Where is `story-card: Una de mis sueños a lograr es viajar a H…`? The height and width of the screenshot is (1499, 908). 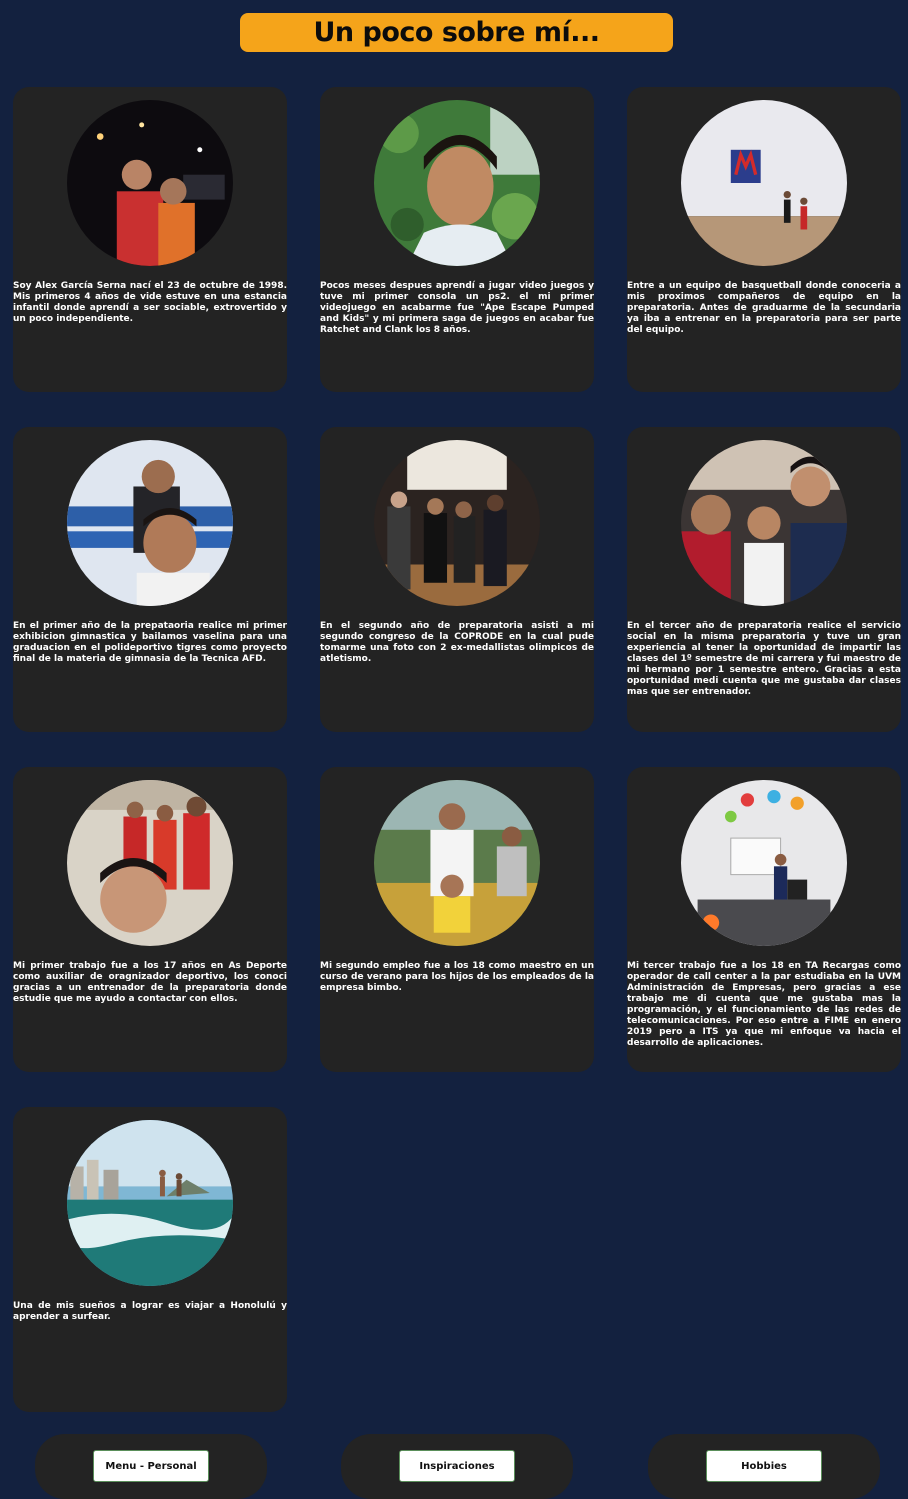
story-card: Una de mis sueños a lograr es viajar a H… is located at coordinates (150, 1259).